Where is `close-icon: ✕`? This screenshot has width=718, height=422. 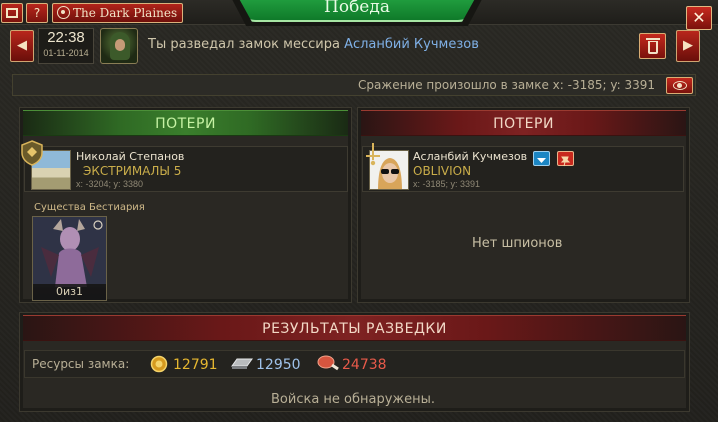 close-icon: ✕ is located at coordinates (699, 17).